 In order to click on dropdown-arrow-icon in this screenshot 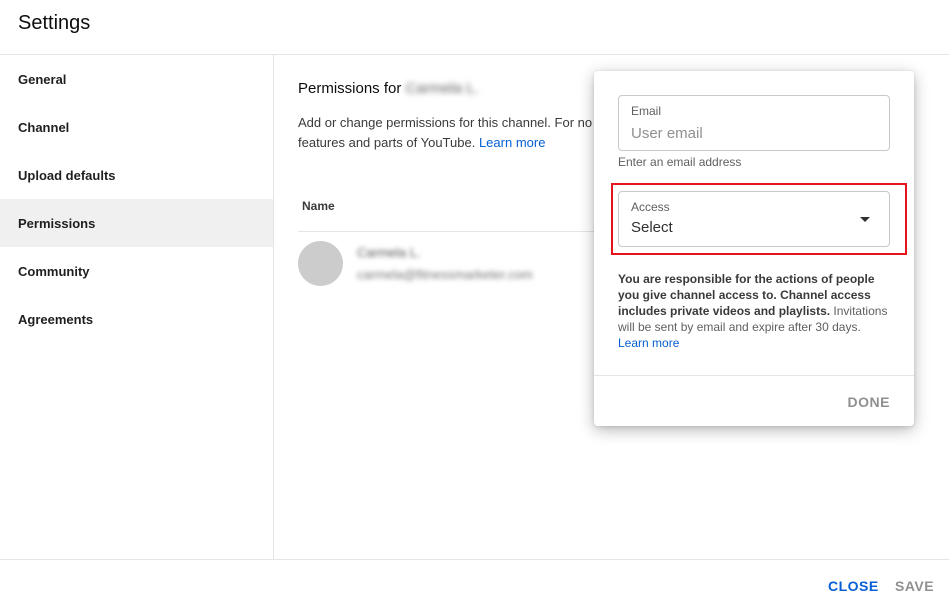, I will do `click(865, 219)`.